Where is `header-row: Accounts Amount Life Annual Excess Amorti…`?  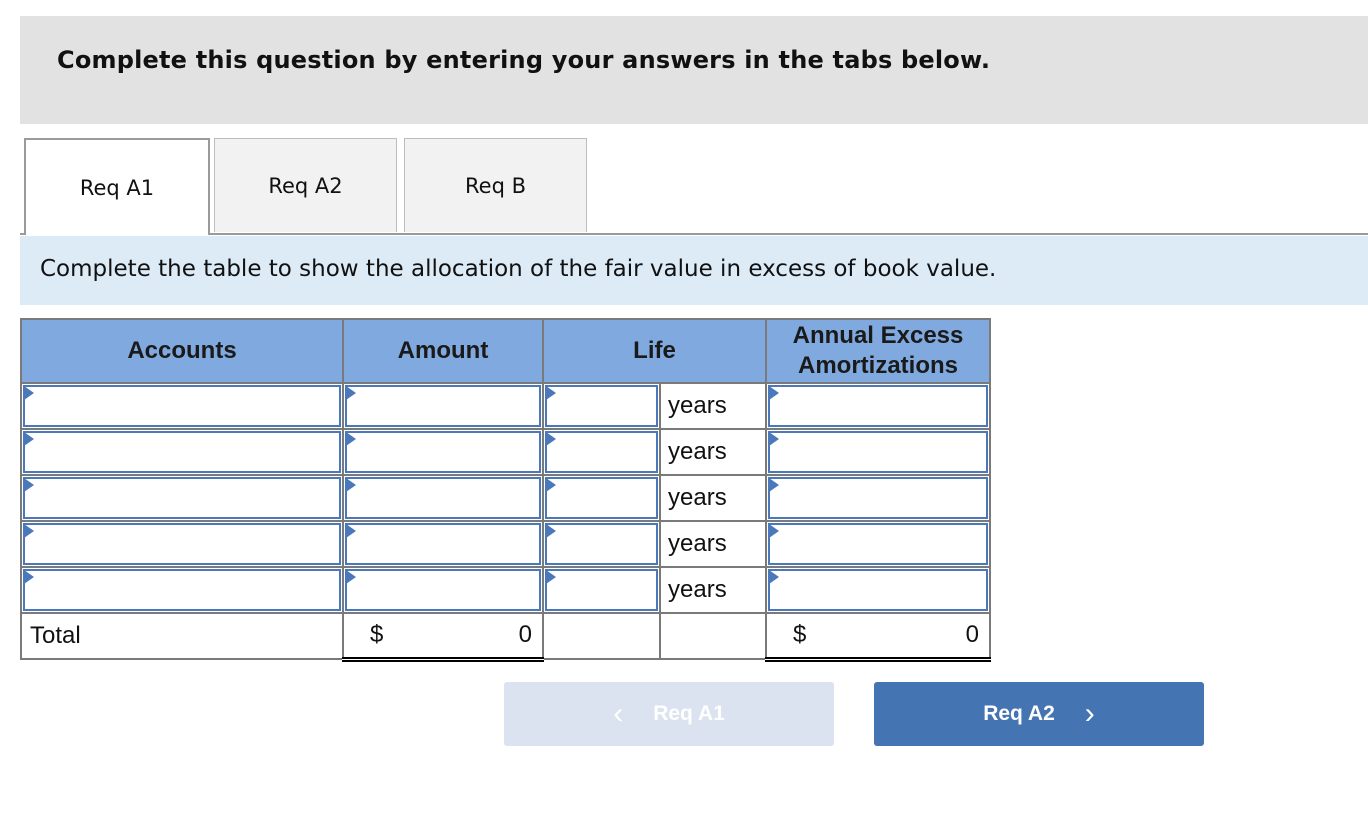 header-row: Accounts Amount Life Annual Excess Amorti… is located at coordinates (505, 351).